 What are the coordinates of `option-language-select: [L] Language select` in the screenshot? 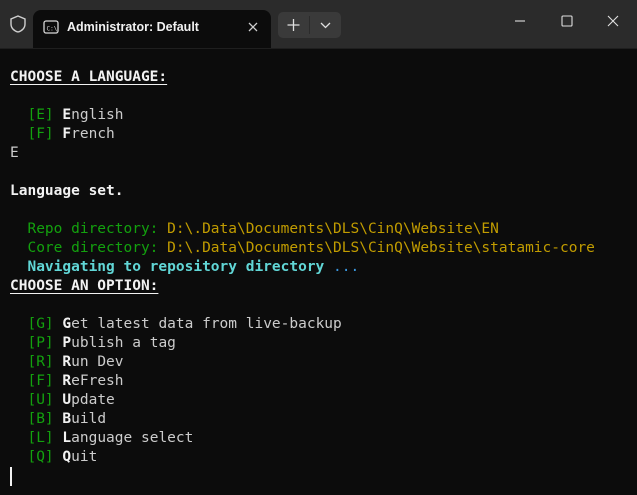 It's located at (101, 428).